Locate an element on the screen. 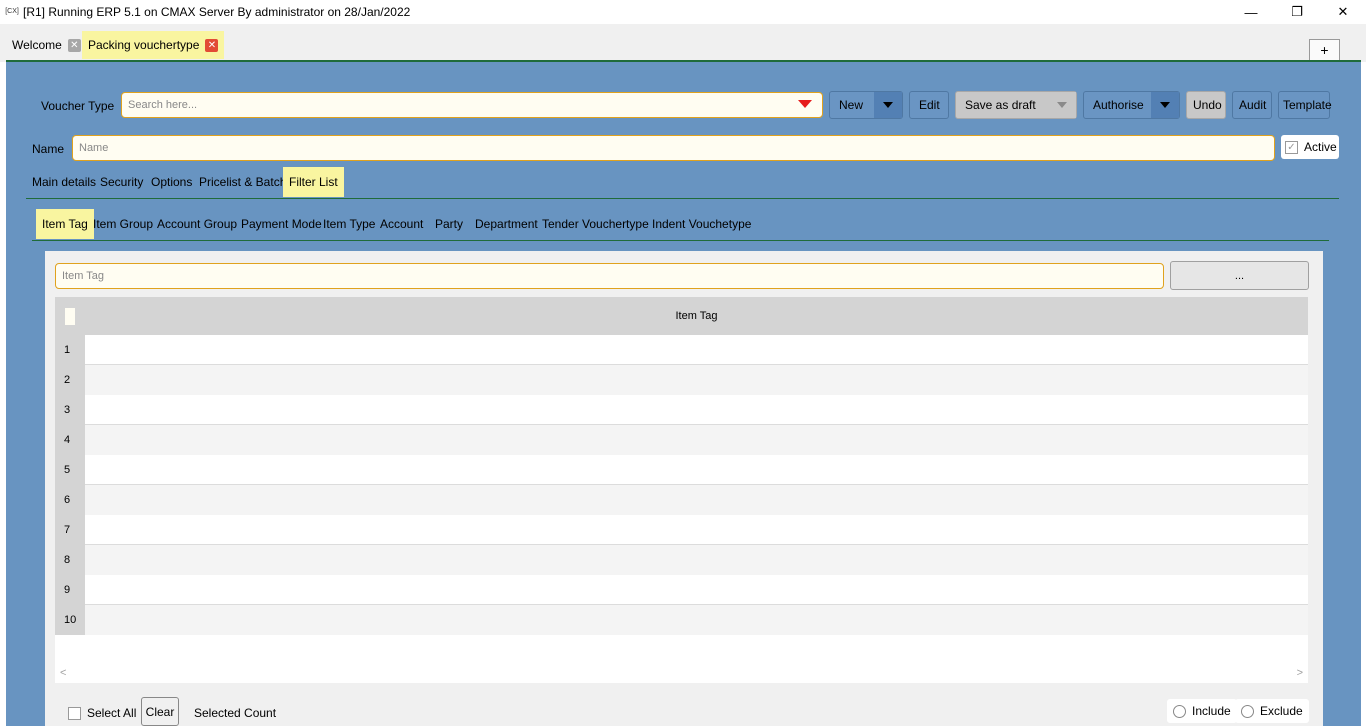 This screenshot has width=1366, height=726. voucher-type-label: Voucher Type is located at coordinates (78, 106).